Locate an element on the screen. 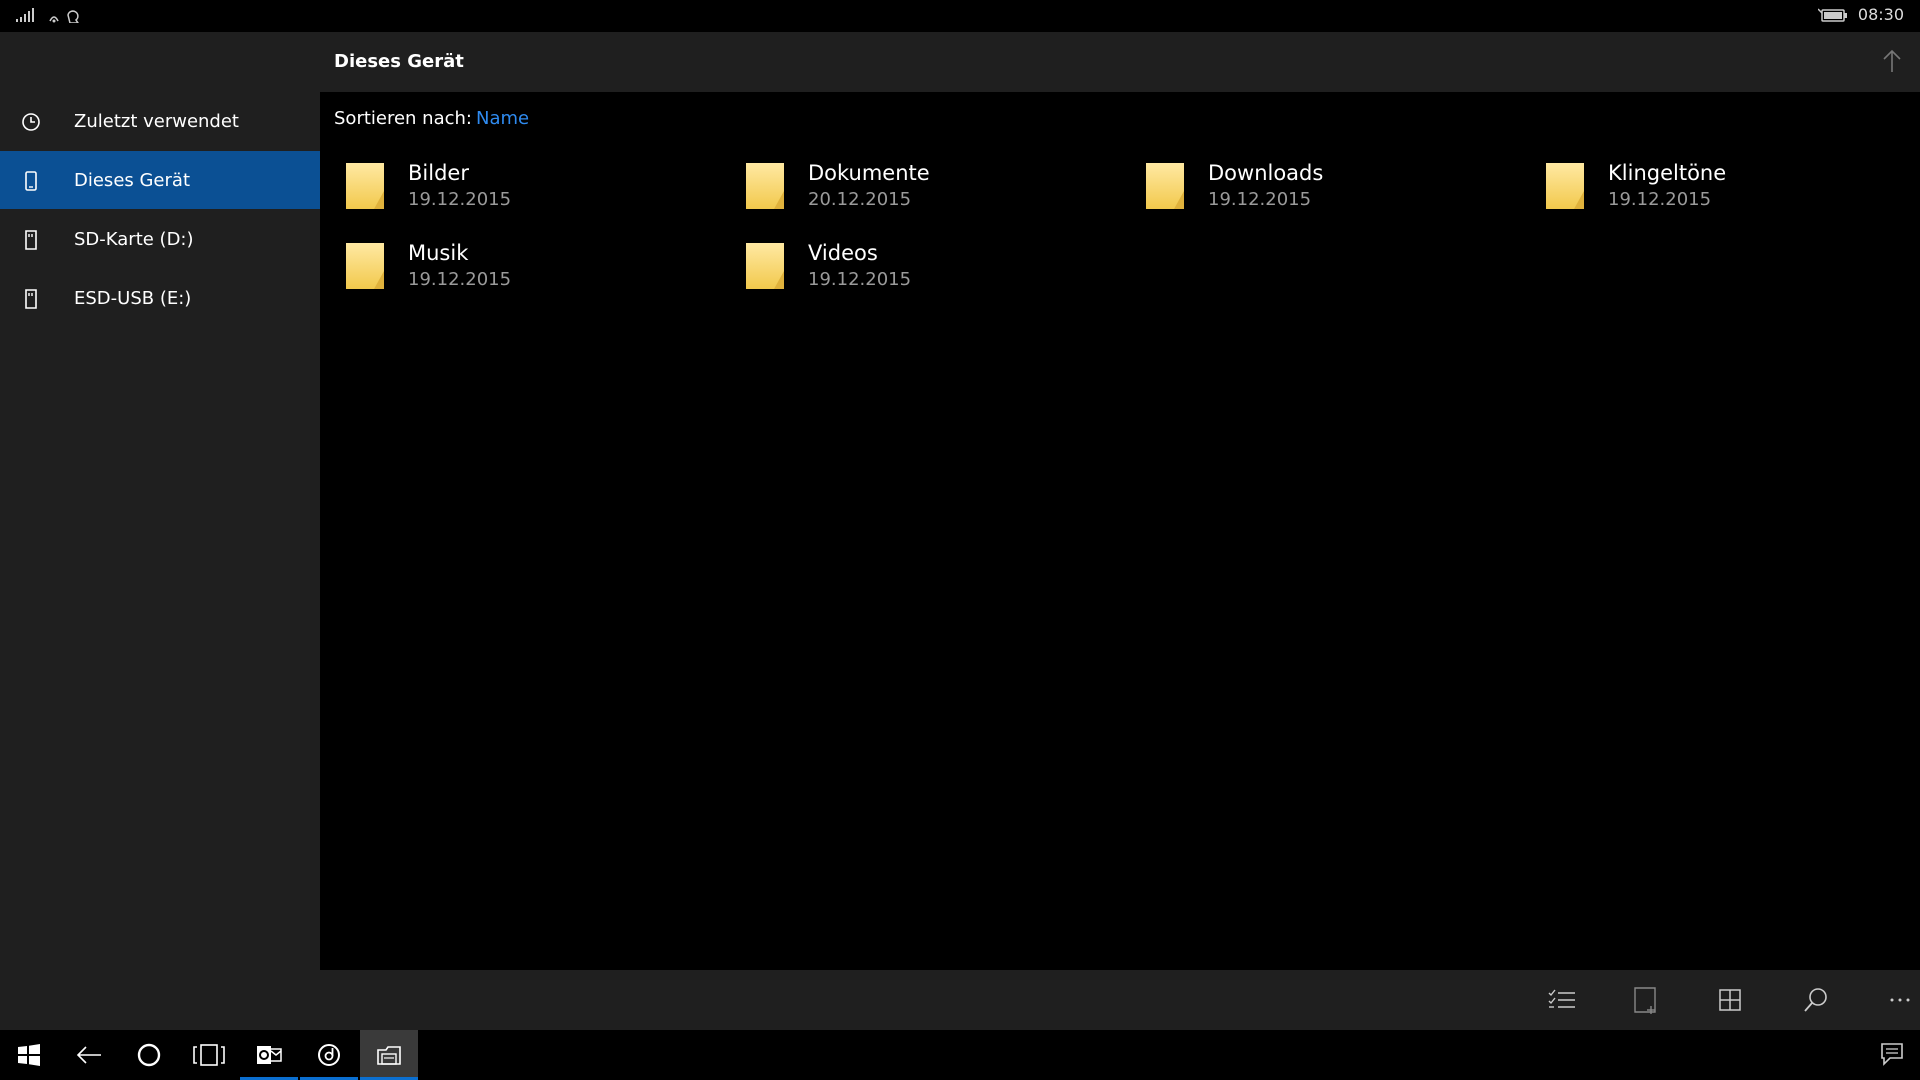  page-header: Dieses Gerät is located at coordinates (1120, 62).